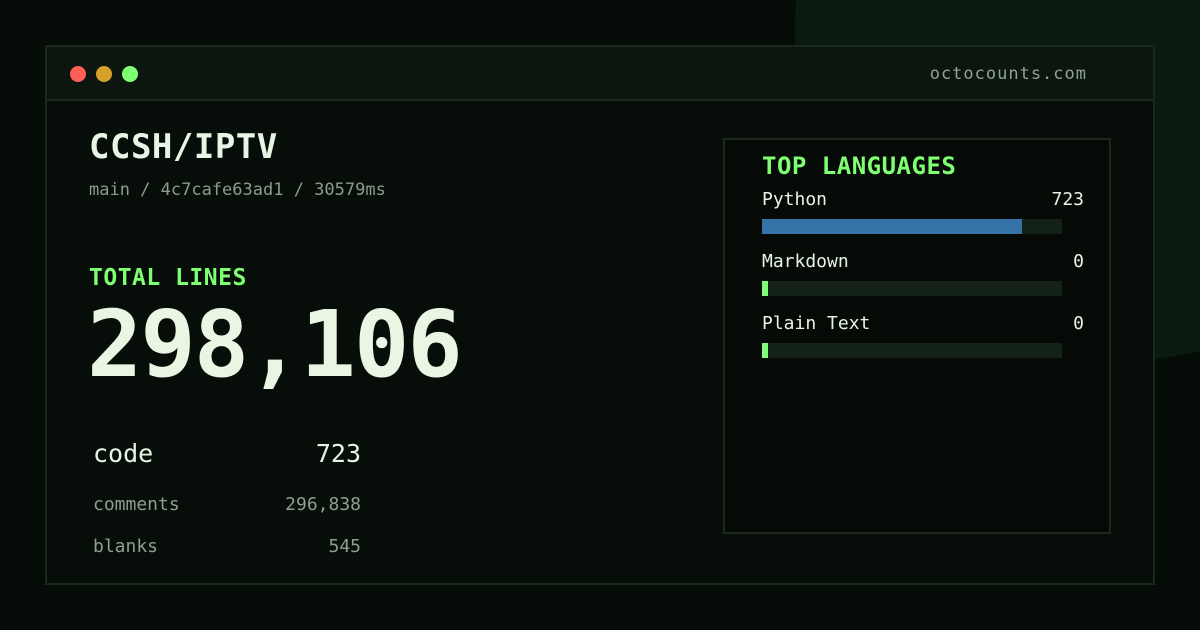  Describe the element at coordinates (795, 199) in the screenshot. I see `language-name: Python` at that location.